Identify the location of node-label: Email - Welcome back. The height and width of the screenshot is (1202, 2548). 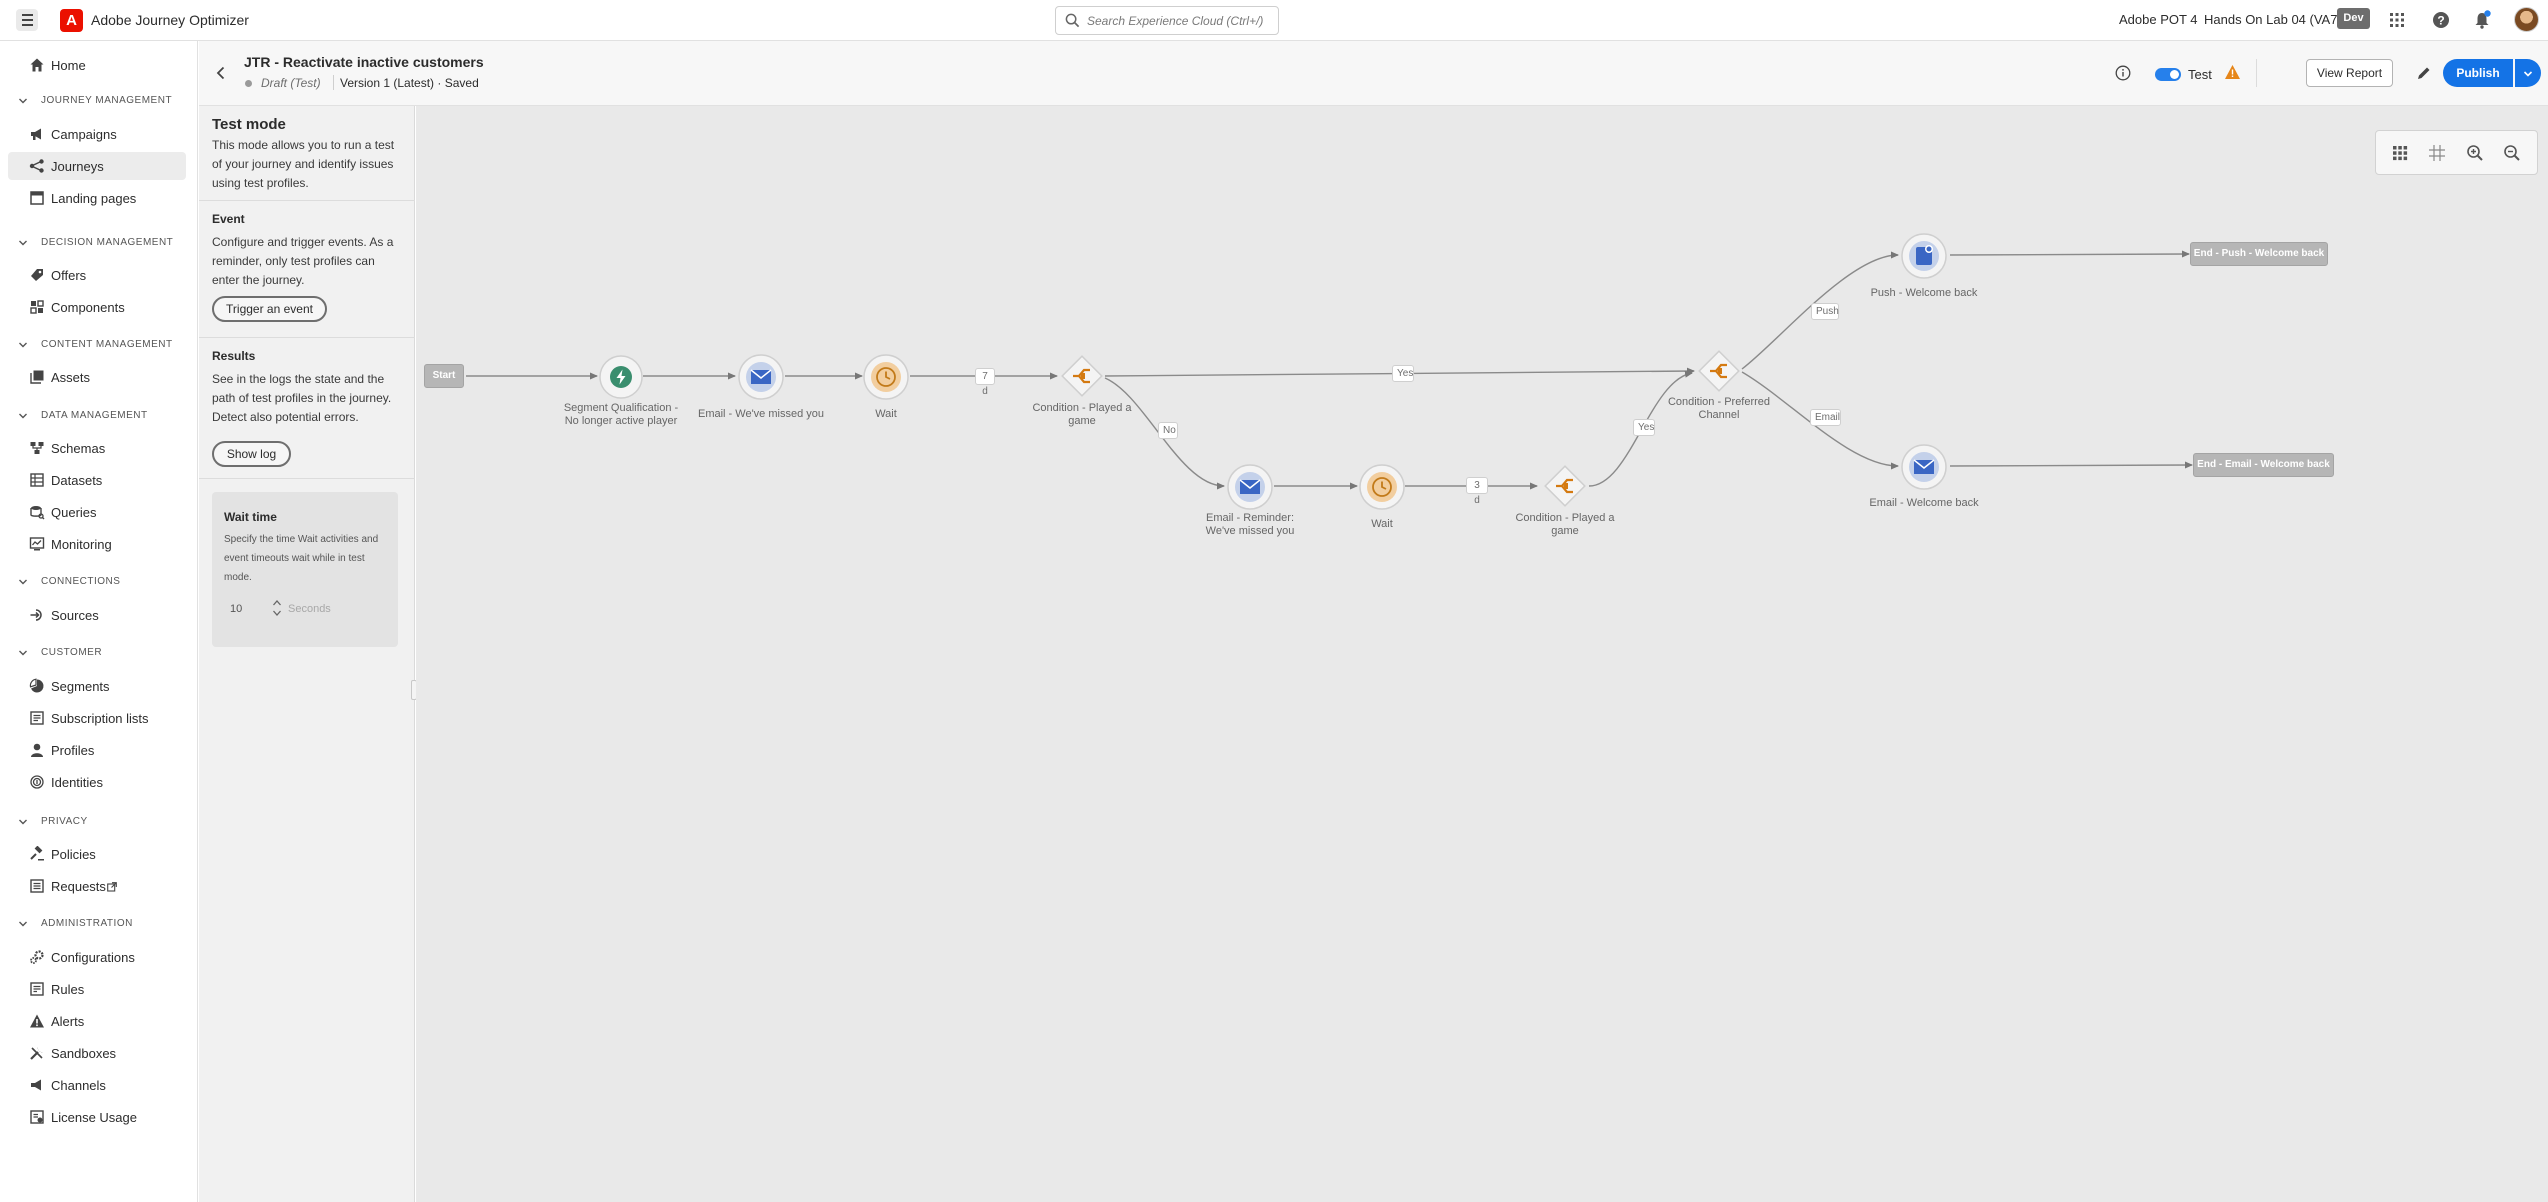
(1924, 503).